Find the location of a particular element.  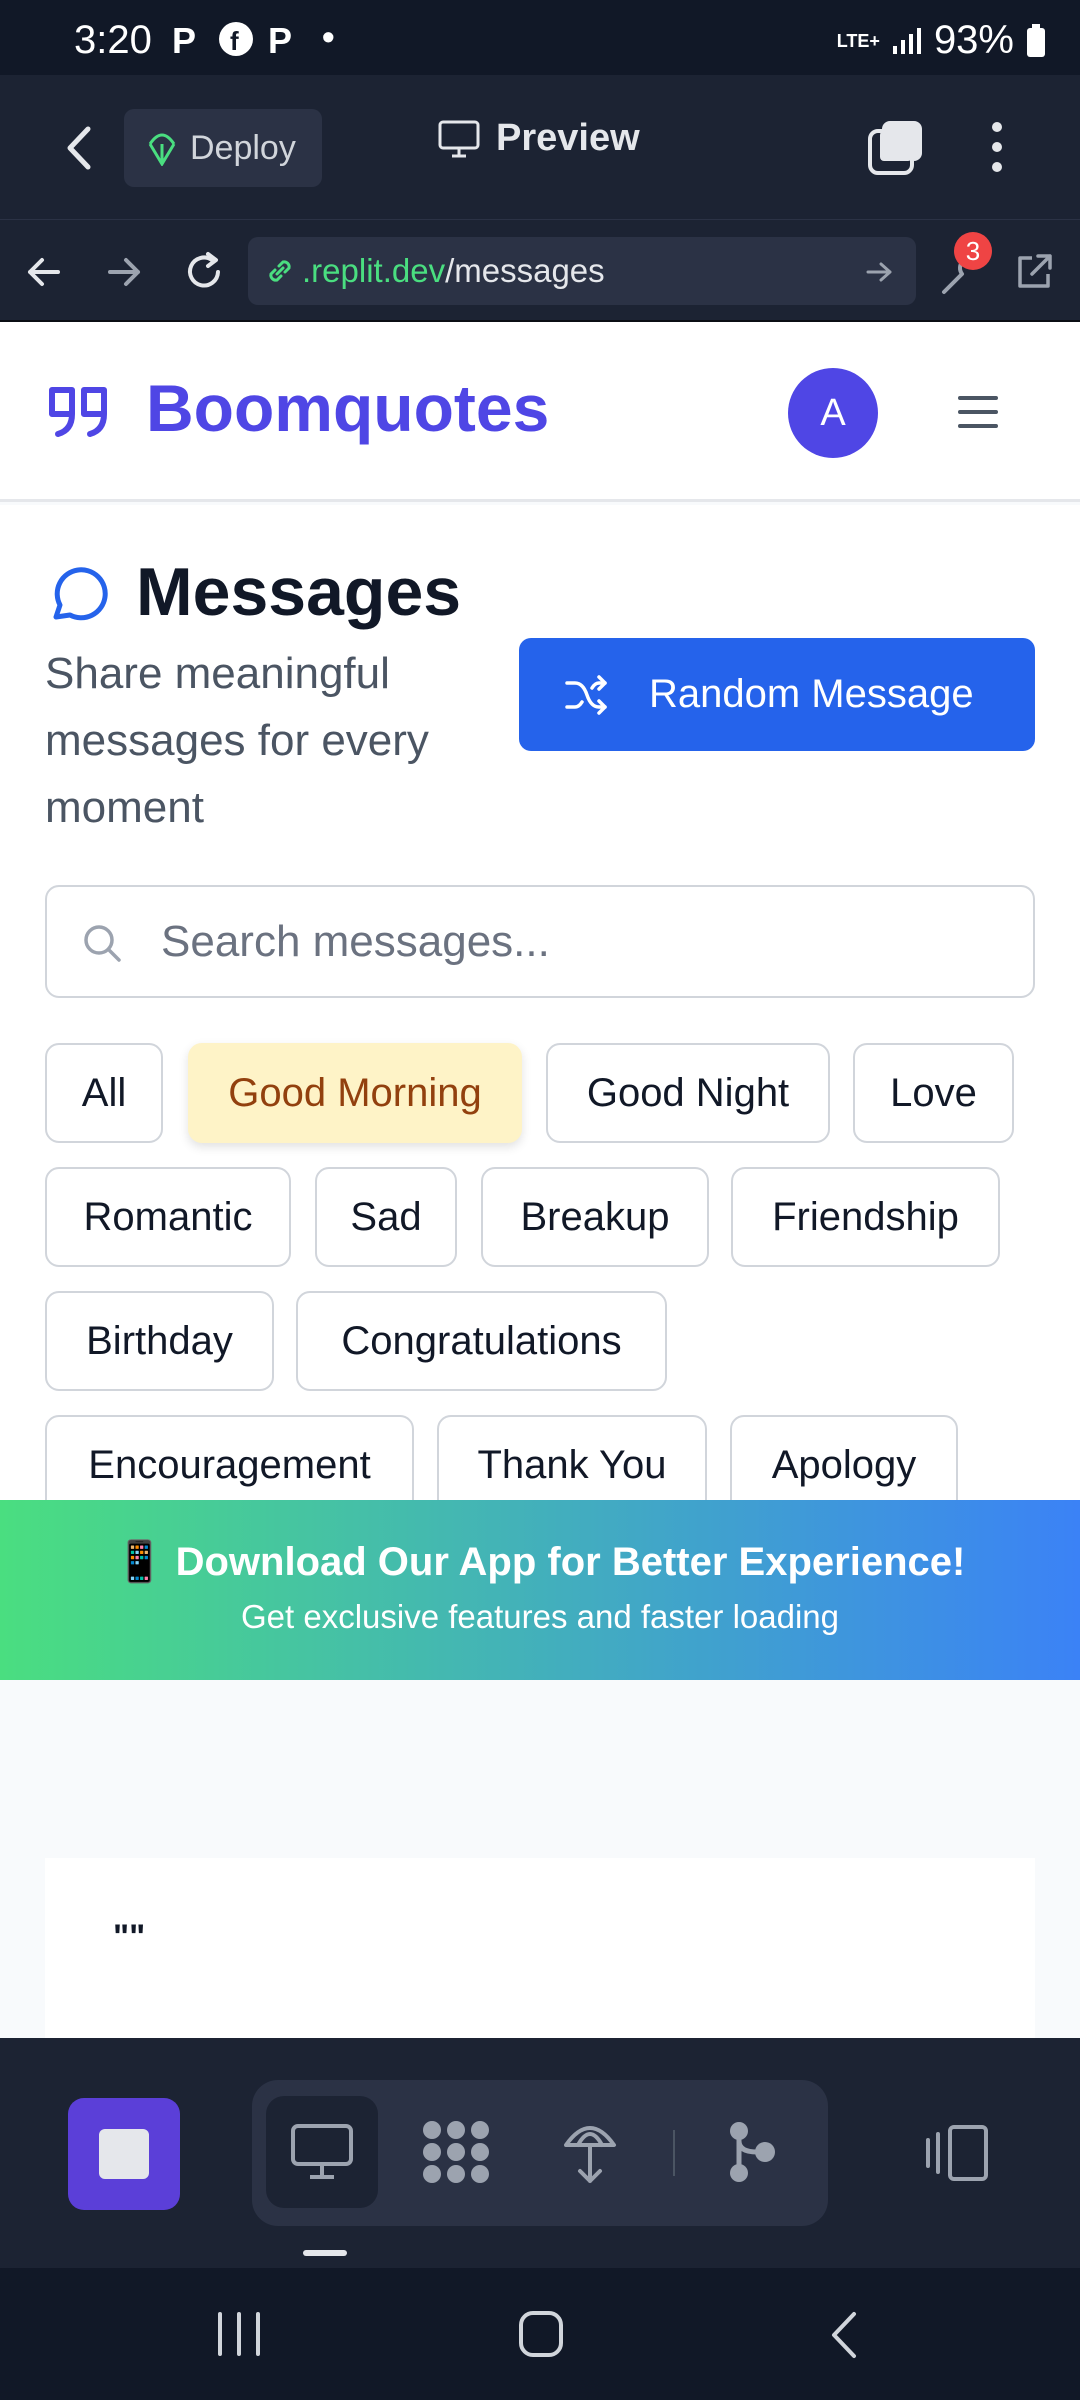

devtools-badge: 3 is located at coordinates (973, 251).